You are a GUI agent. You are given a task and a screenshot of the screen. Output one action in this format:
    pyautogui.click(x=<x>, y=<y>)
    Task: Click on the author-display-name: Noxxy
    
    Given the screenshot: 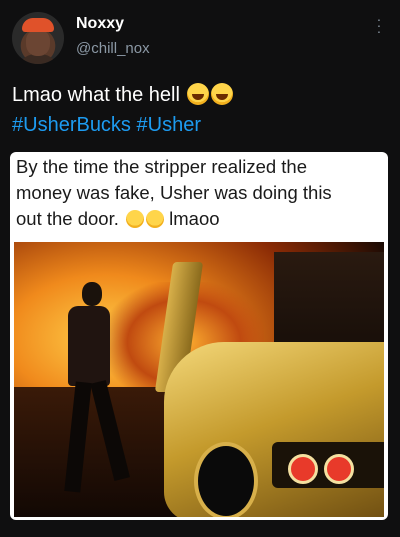 What is the action you would take?
    pyautogui.click(x=100, y=24)
    